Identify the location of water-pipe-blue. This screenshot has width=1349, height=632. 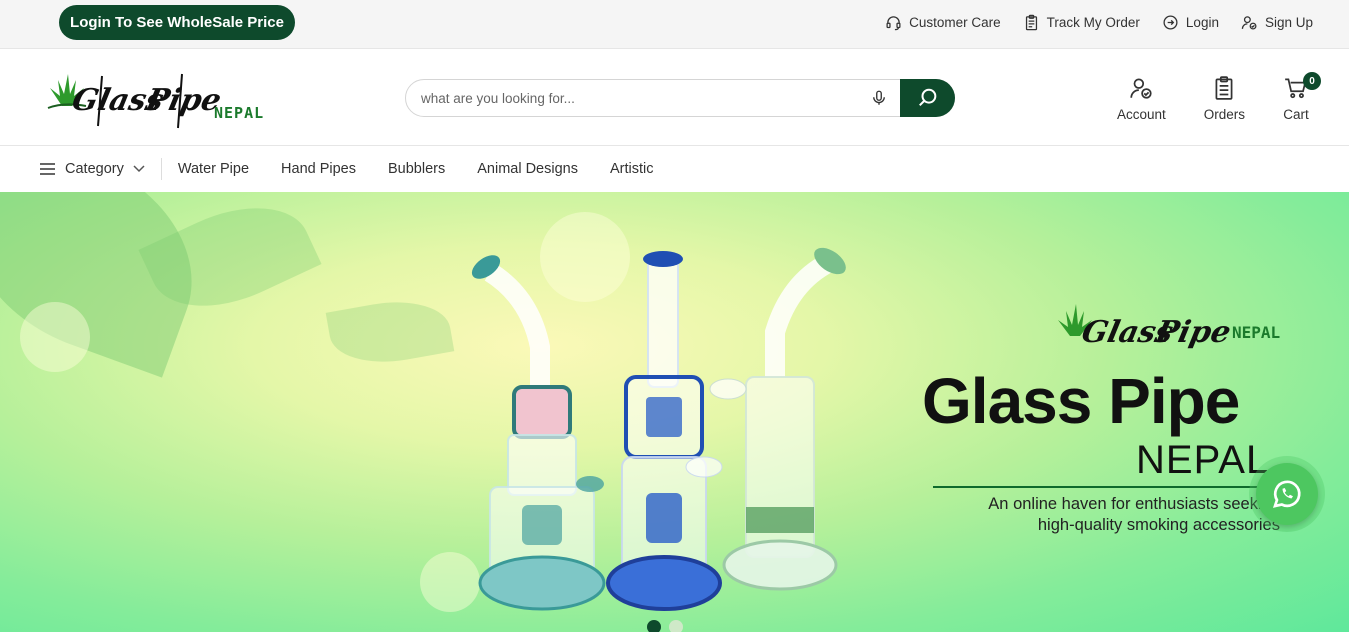
(664, 431).